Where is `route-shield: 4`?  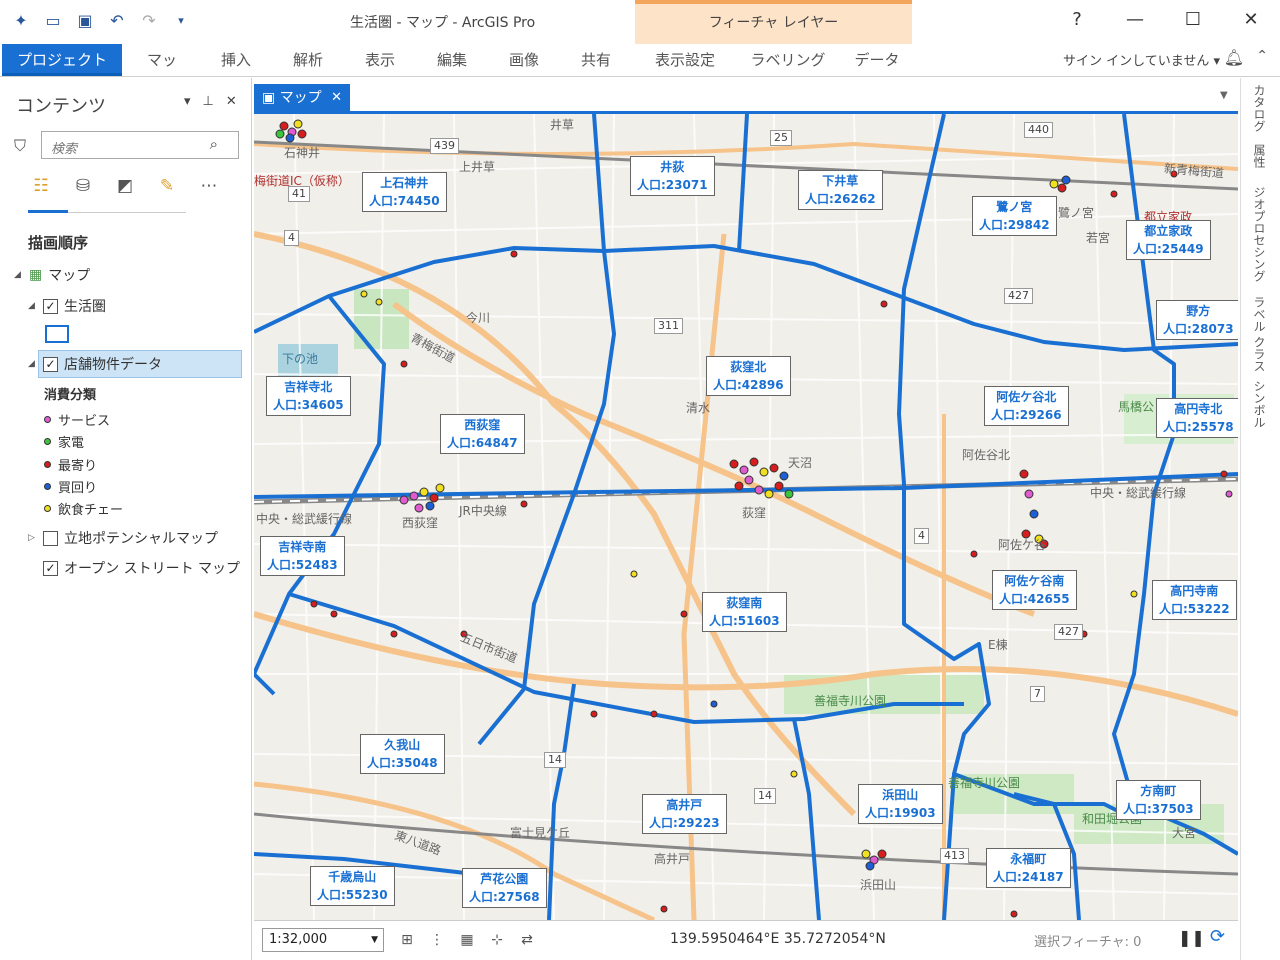
route-shield: 4 is located at coordinates (921, 536).